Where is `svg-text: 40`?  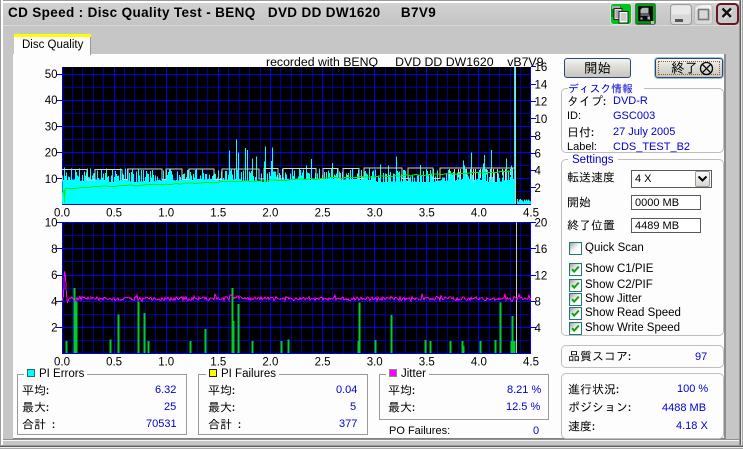
svg-text: 40 is located at coordinates (51, 101).